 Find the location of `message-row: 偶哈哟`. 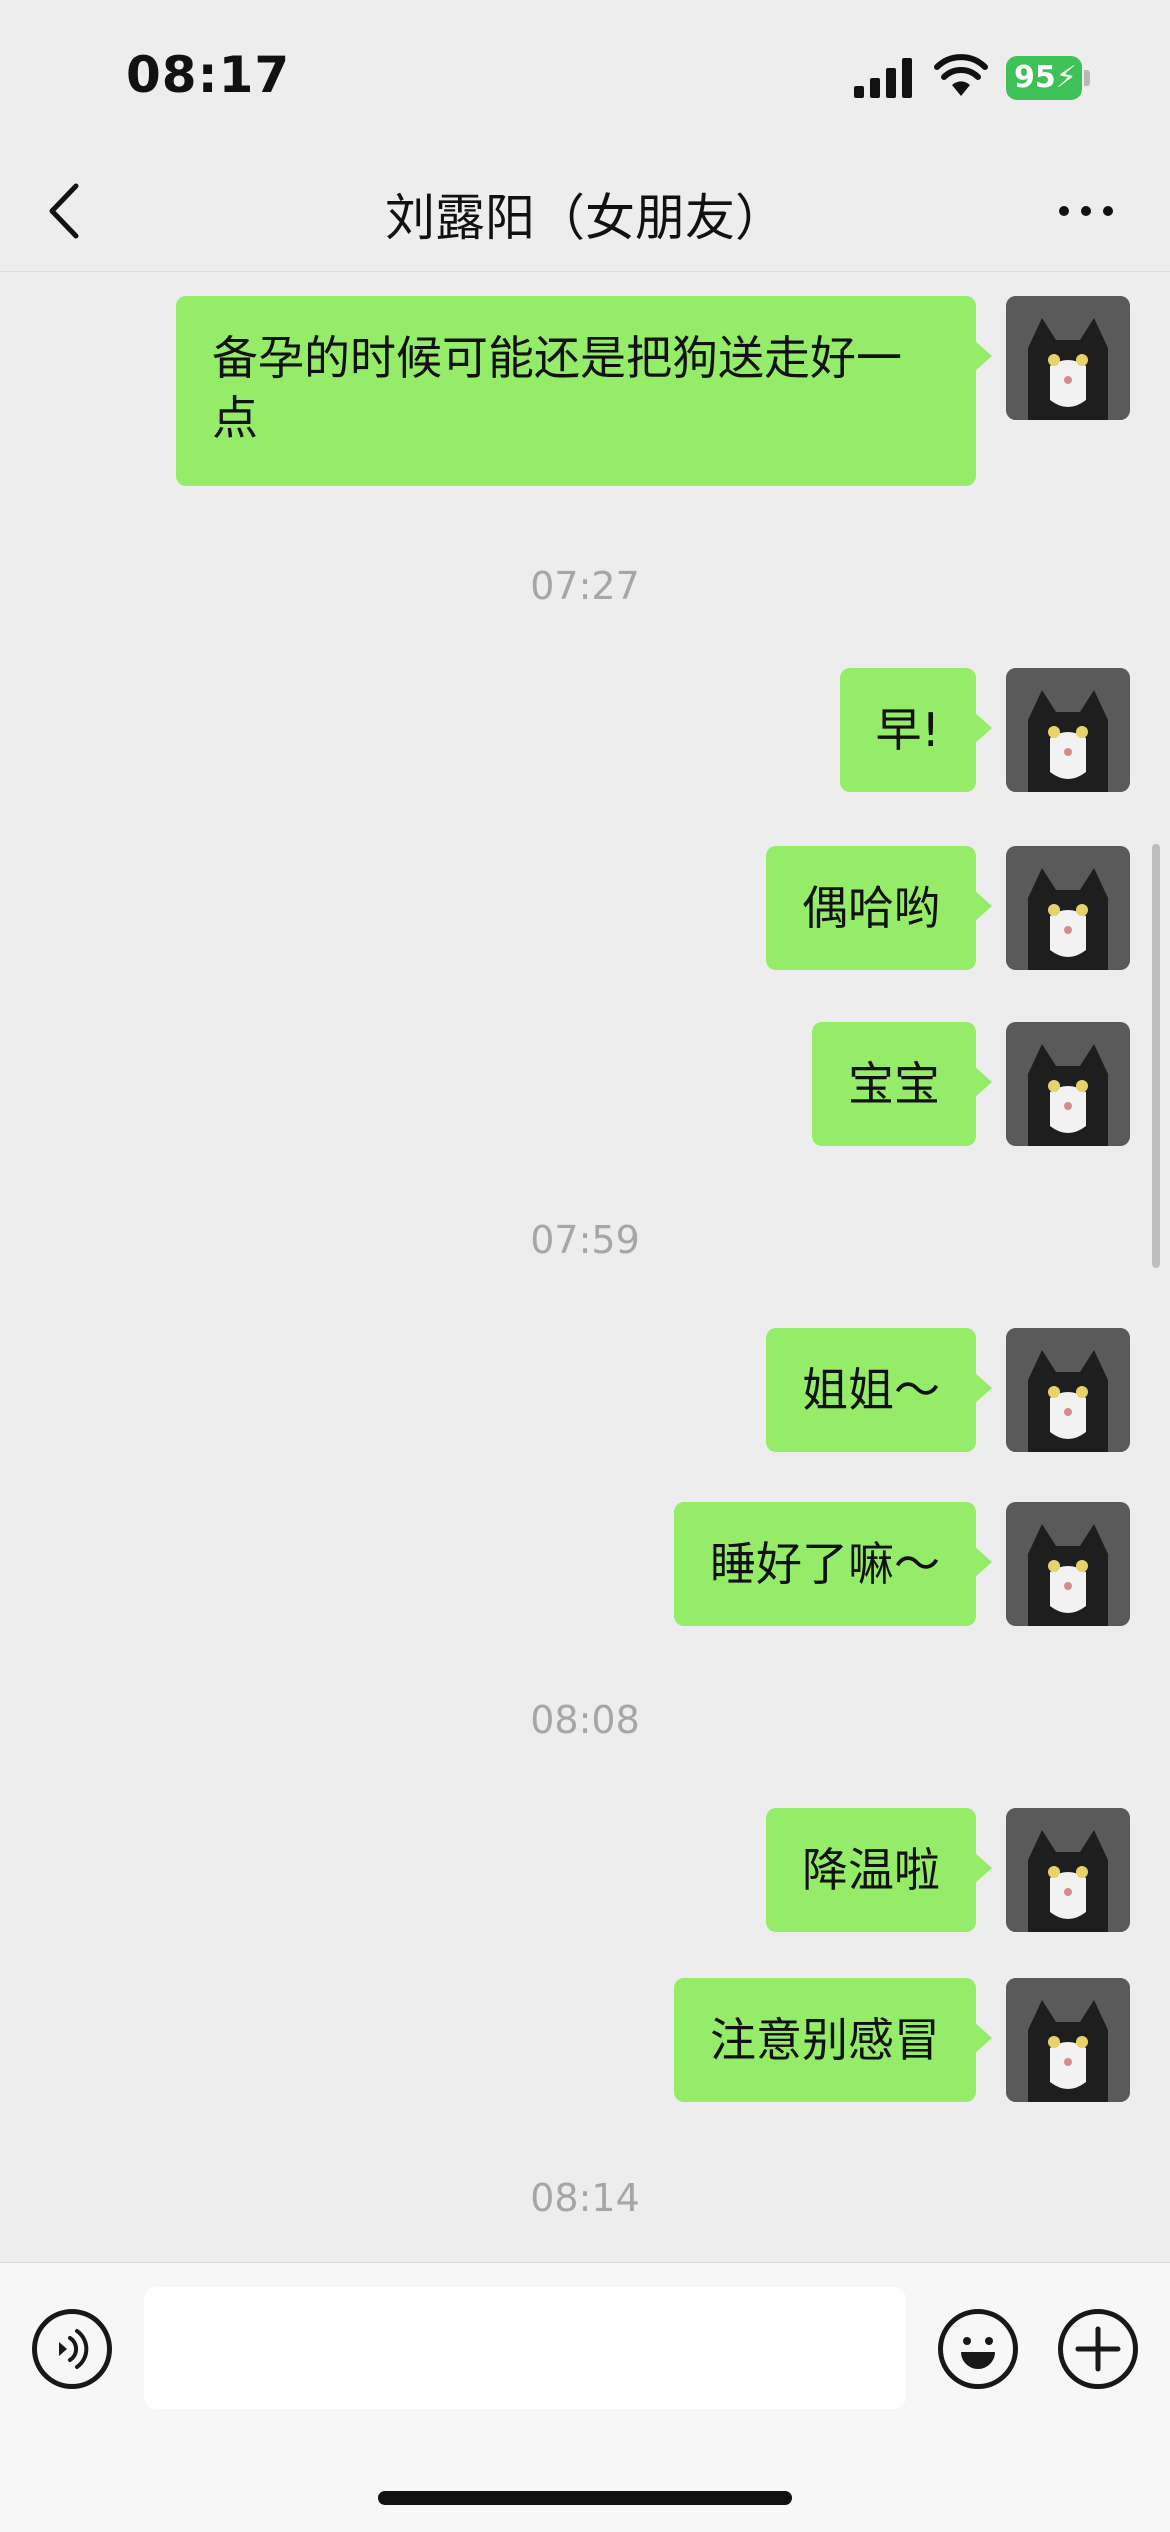

message-row: 偶哈哟 is located at coordinates (910, 908).